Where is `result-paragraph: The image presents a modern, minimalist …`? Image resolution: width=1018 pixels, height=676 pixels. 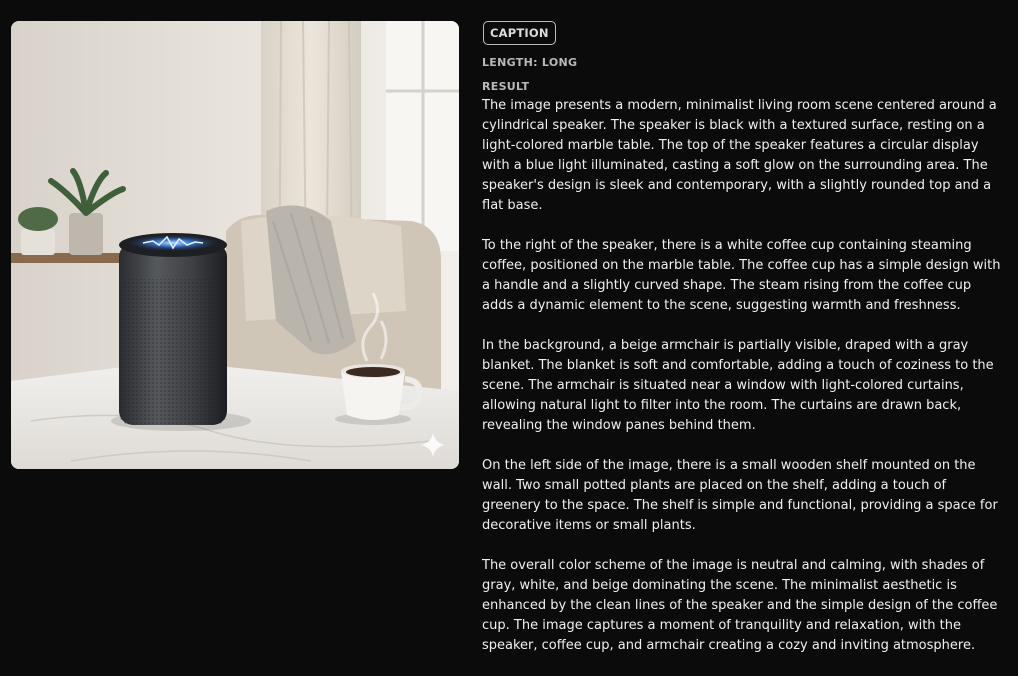 result-paragraph: The image presents a modern, minimalist … is located at coordinates (739, 155).